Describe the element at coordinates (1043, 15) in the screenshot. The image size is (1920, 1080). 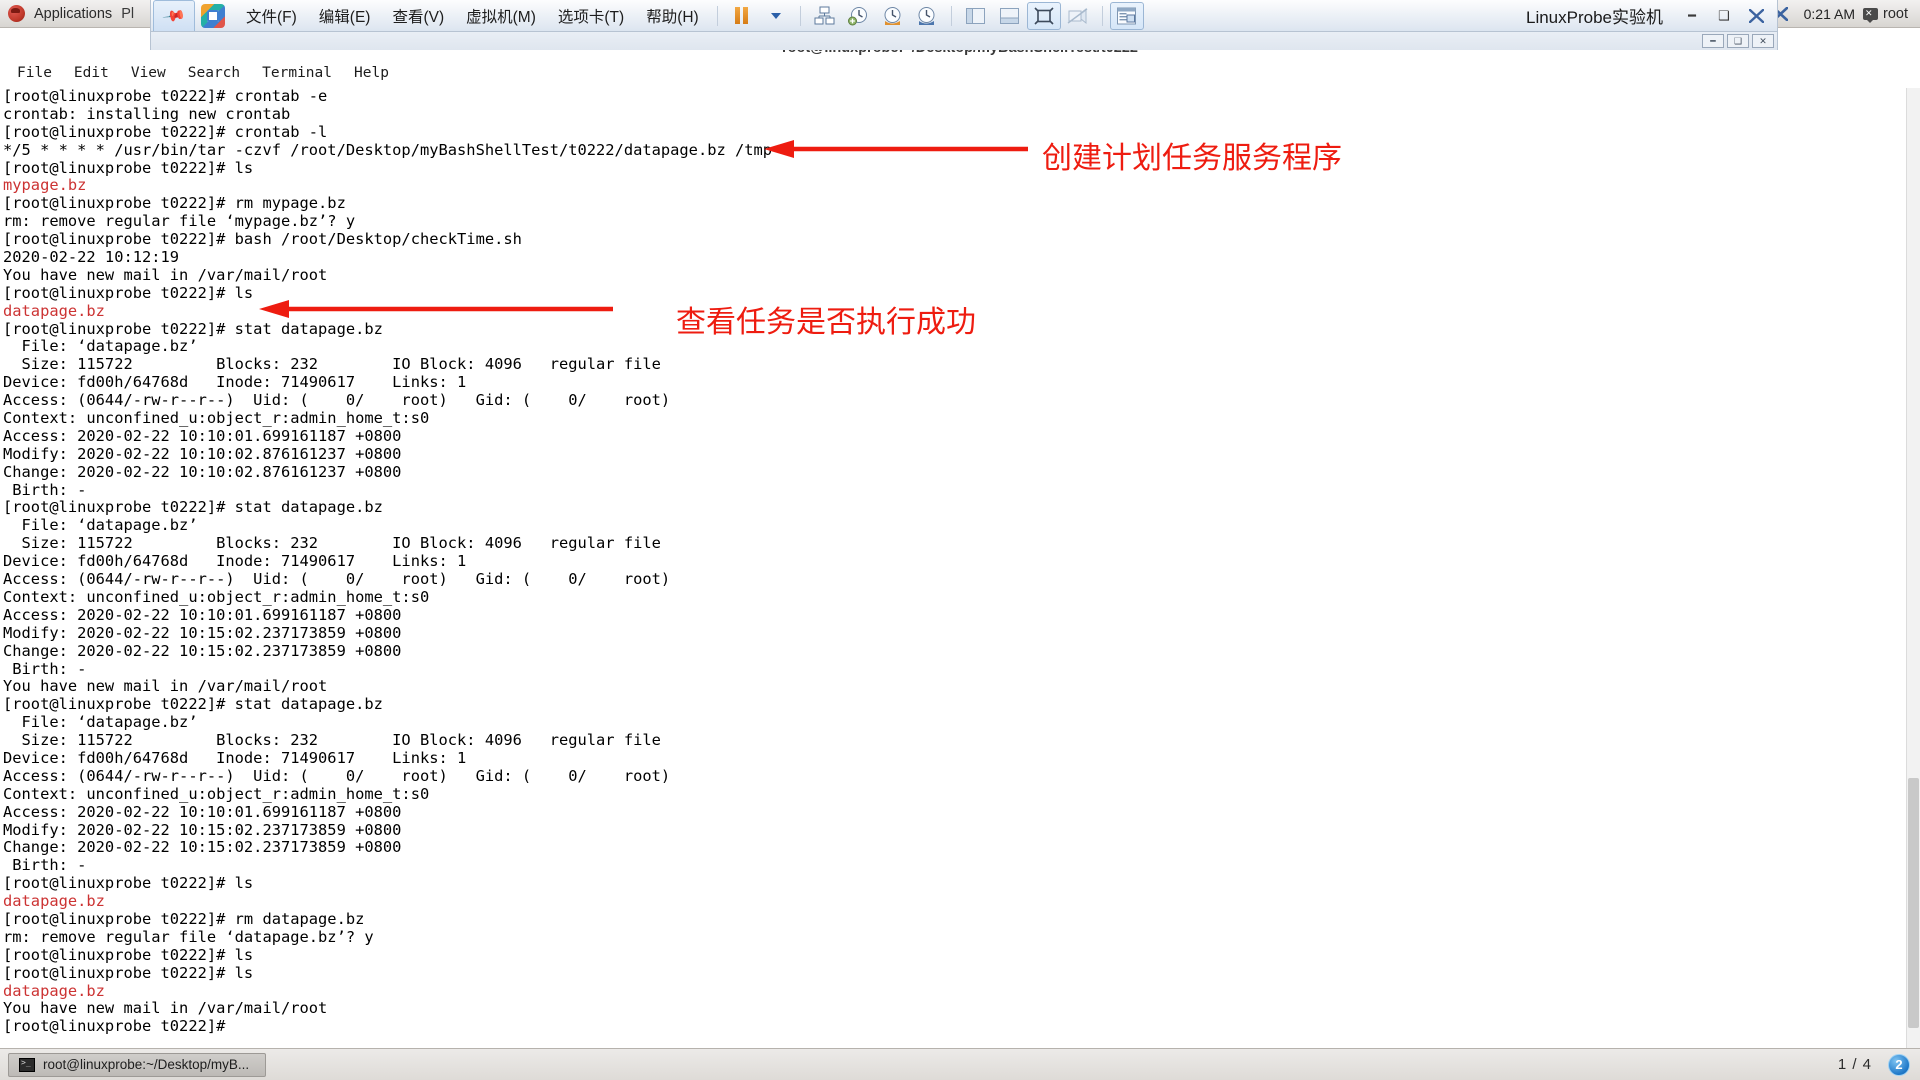
I see `fullscreen-icon` at that location.